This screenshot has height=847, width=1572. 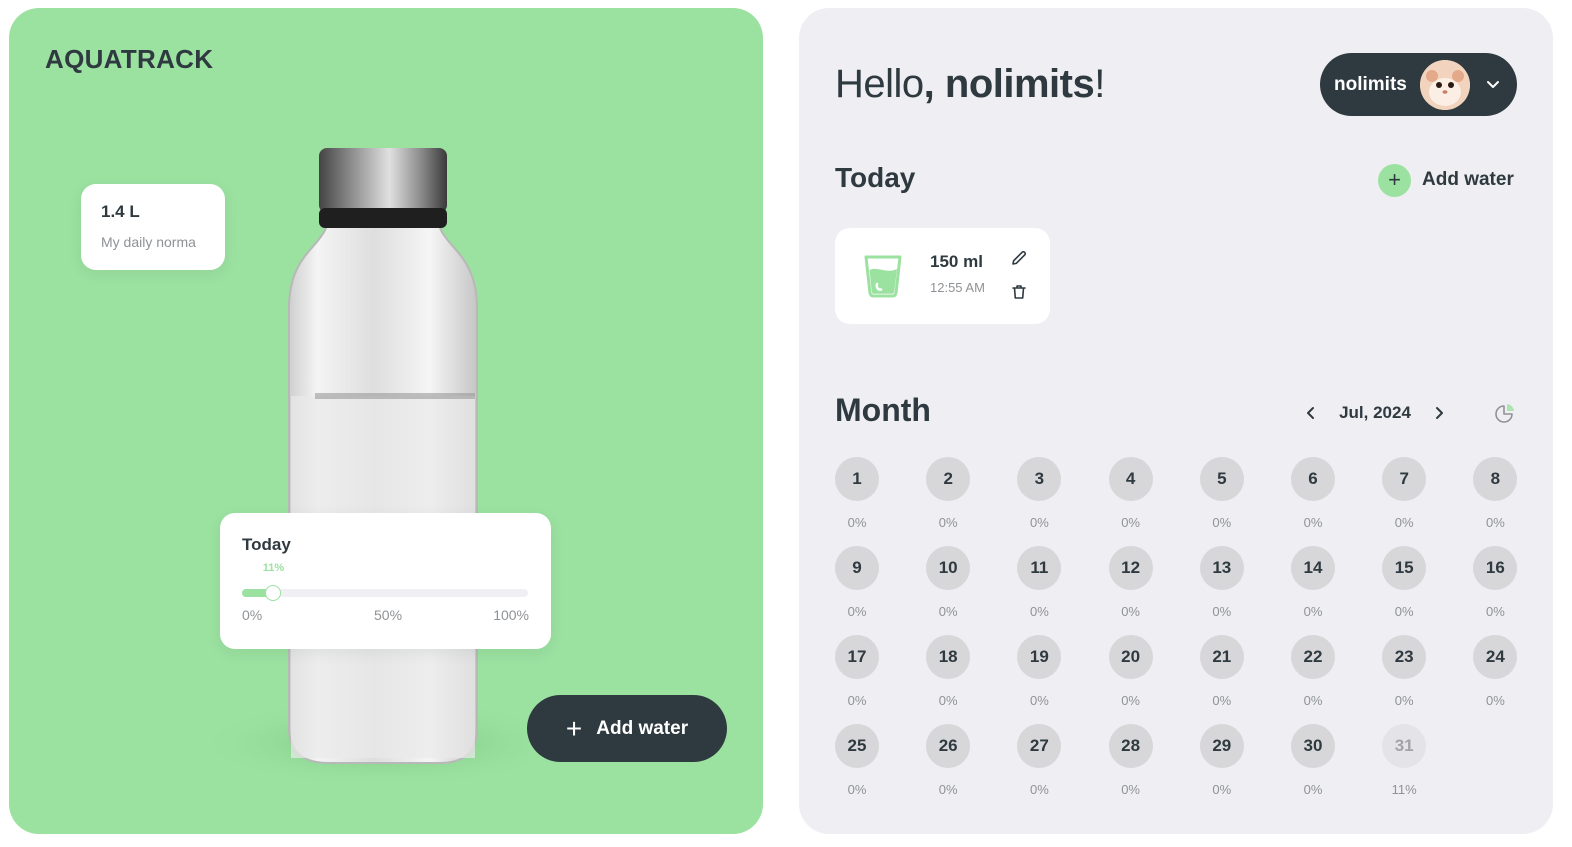 I want to click on user-menu-button: nolimits, so click(x=1418, y=84).